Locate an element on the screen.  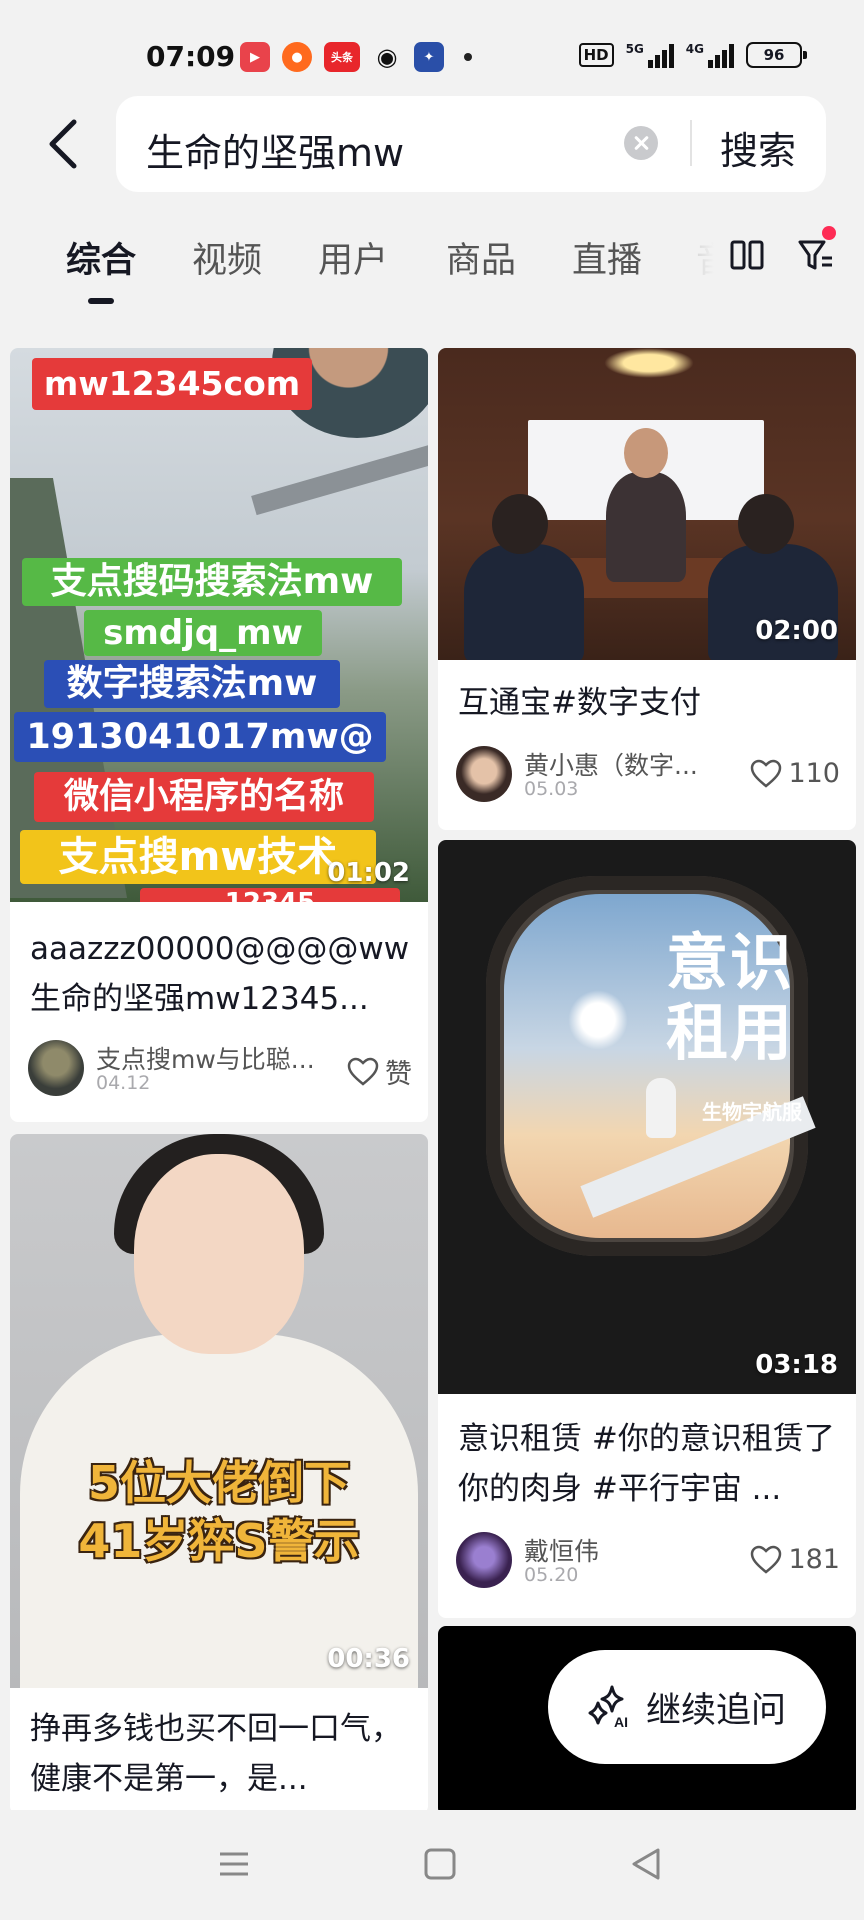
back-arrow-icon is located at coordinates (63, 144).